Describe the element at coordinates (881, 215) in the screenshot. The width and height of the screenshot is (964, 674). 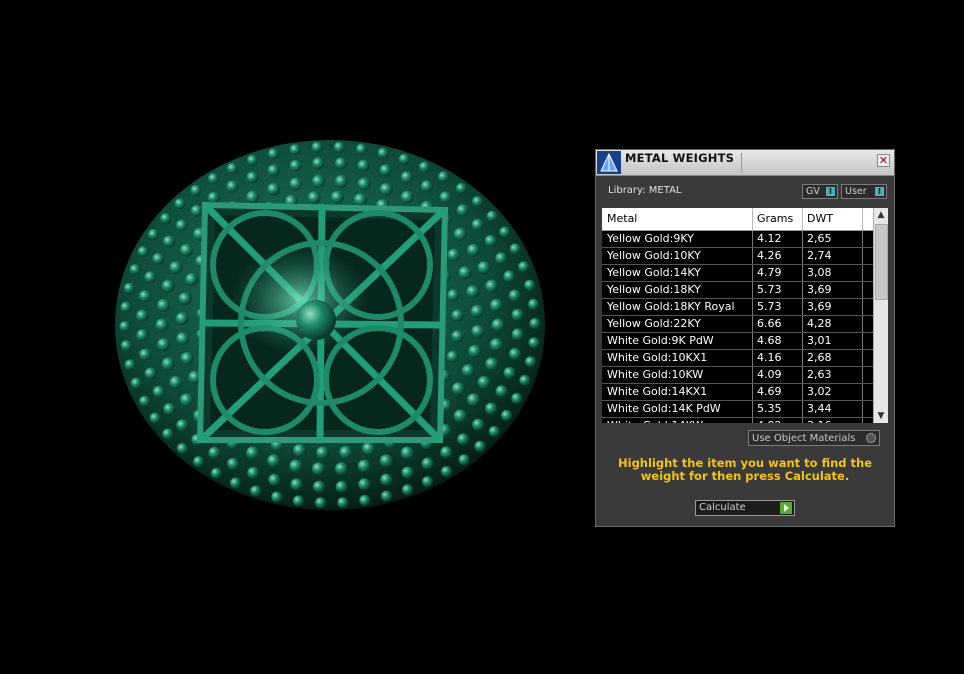
I see `chevron-up-icon: ▲` at that location.